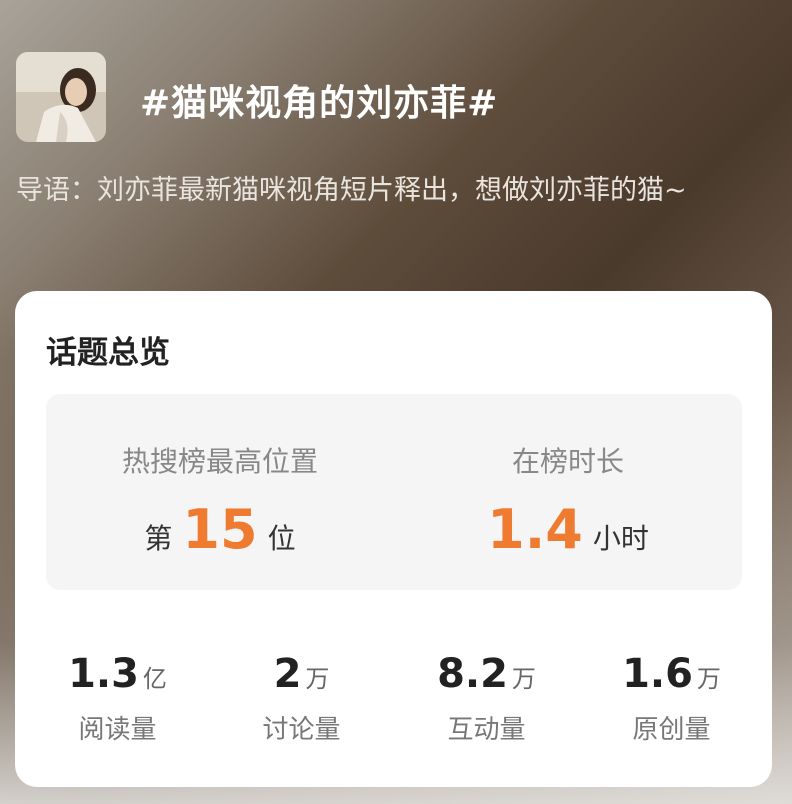 The image size is (792, 804). Describe the element at coordinates (472, 674) in the screenshot. I see `stat-value: 8.2` at that location.